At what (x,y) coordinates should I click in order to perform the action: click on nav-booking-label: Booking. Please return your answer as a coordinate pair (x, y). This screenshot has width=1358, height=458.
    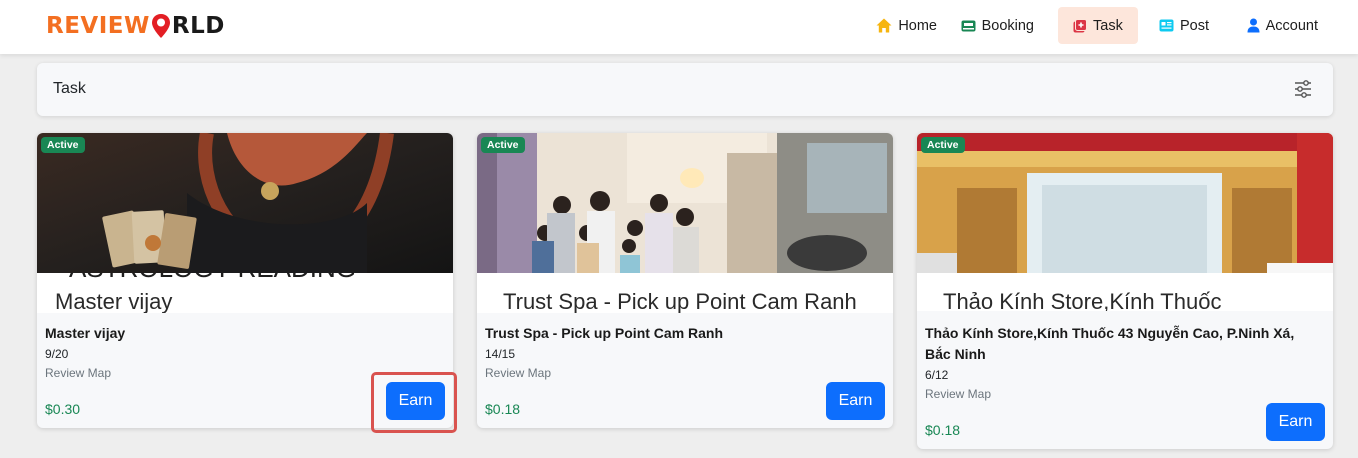
    Looking at the image, I should click on (1007, 25).